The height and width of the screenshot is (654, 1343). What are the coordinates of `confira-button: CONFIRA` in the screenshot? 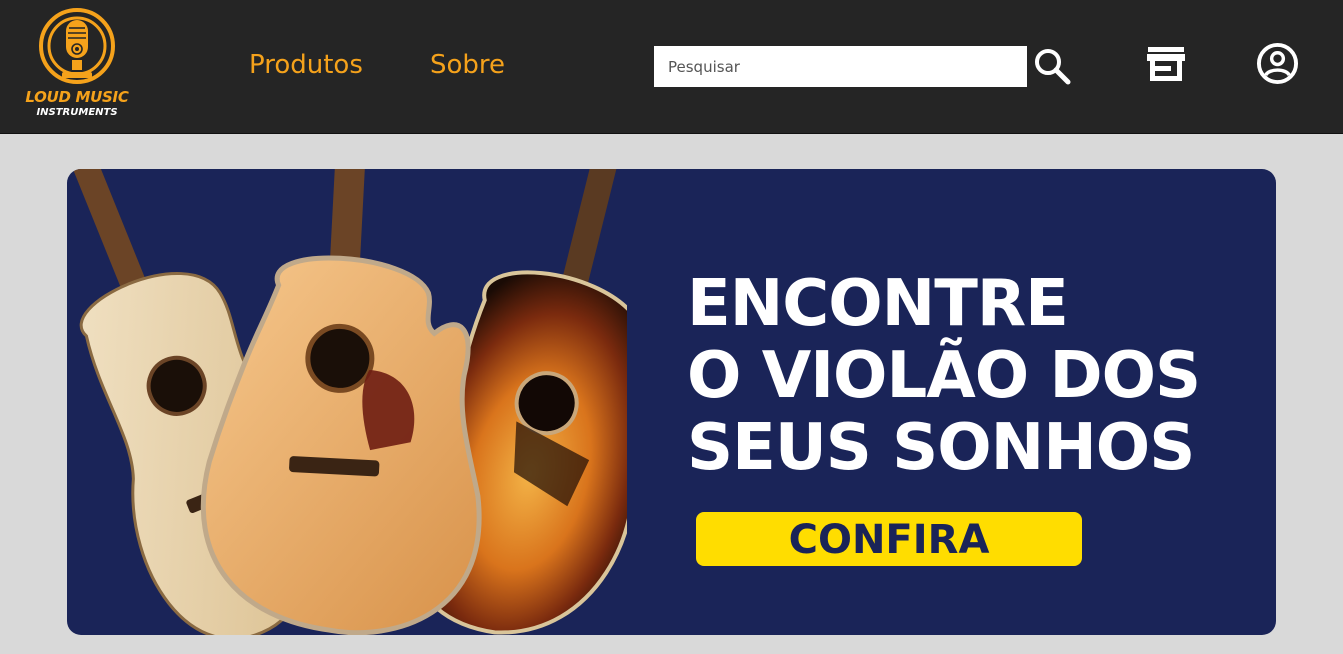 It's located at (889, 539).